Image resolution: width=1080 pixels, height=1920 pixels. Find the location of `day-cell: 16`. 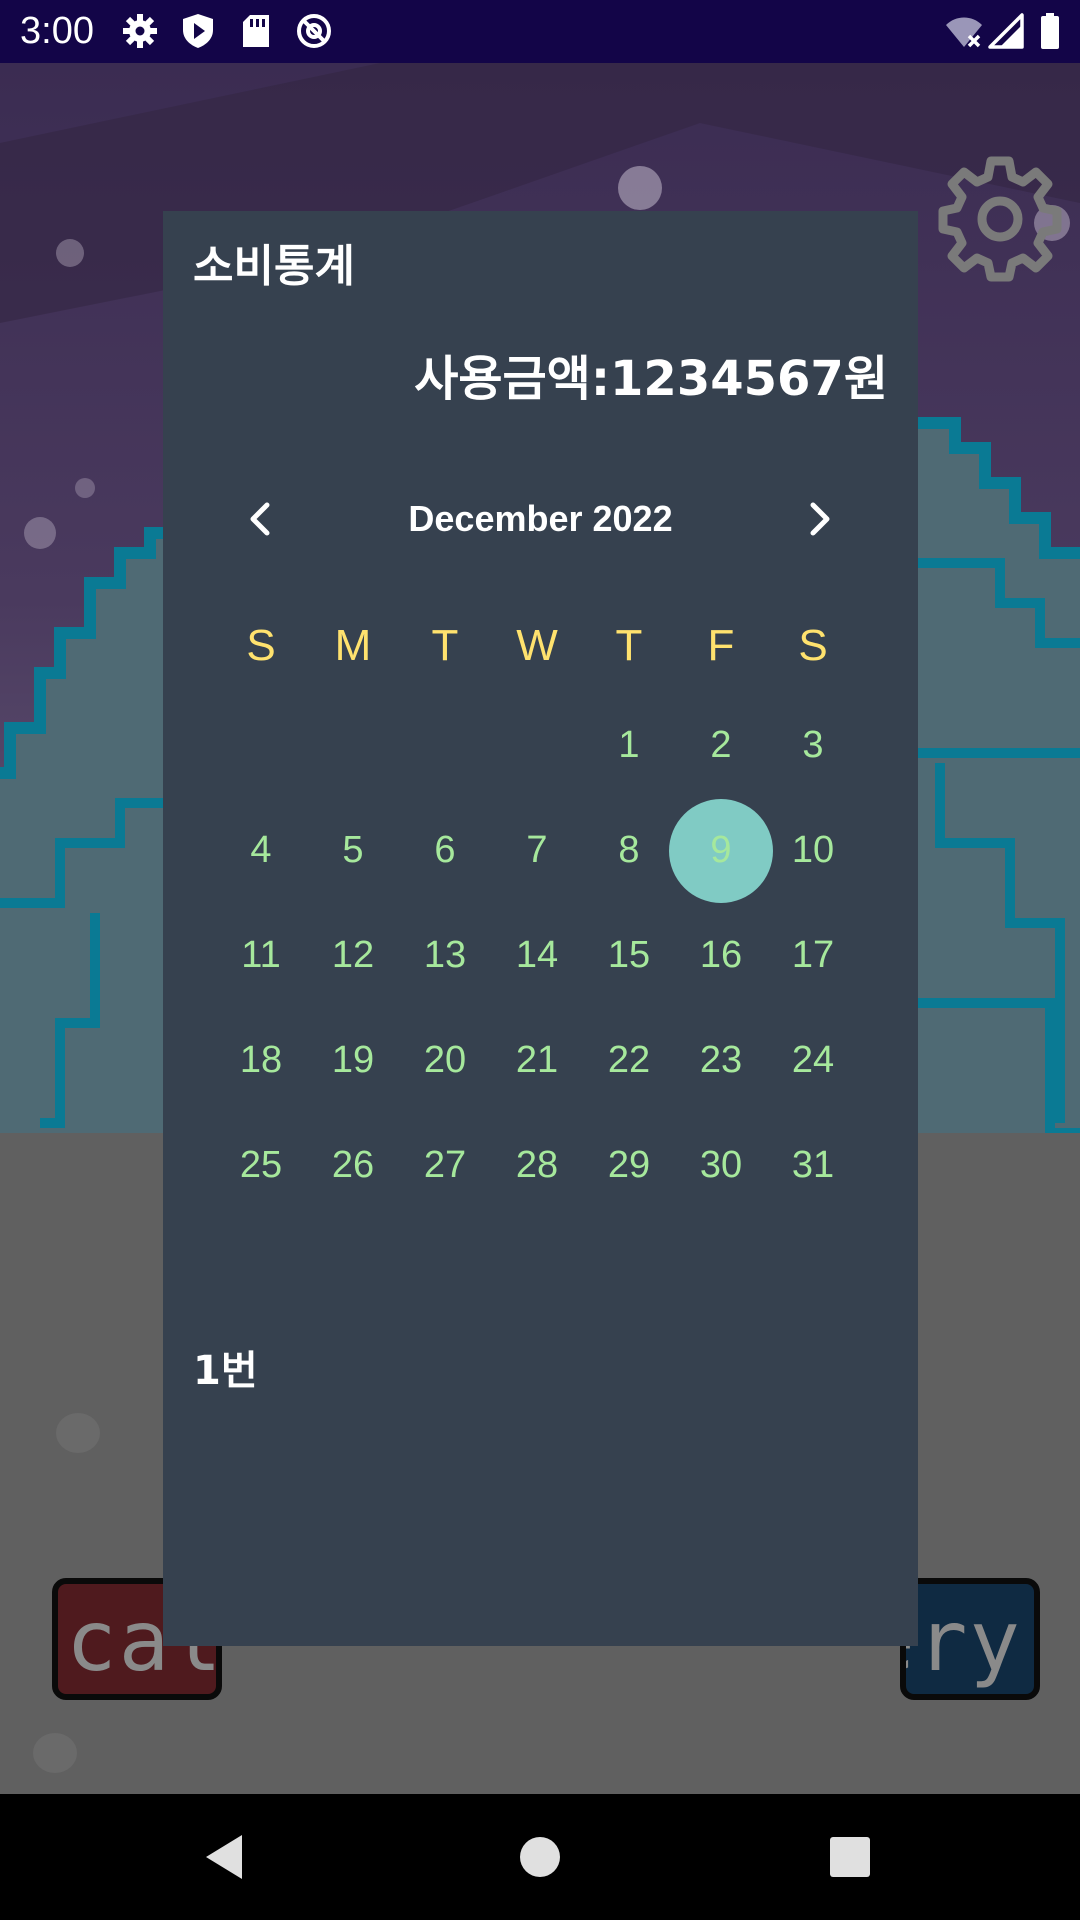

day-cell: 16 is located at coordinates (721, 955).